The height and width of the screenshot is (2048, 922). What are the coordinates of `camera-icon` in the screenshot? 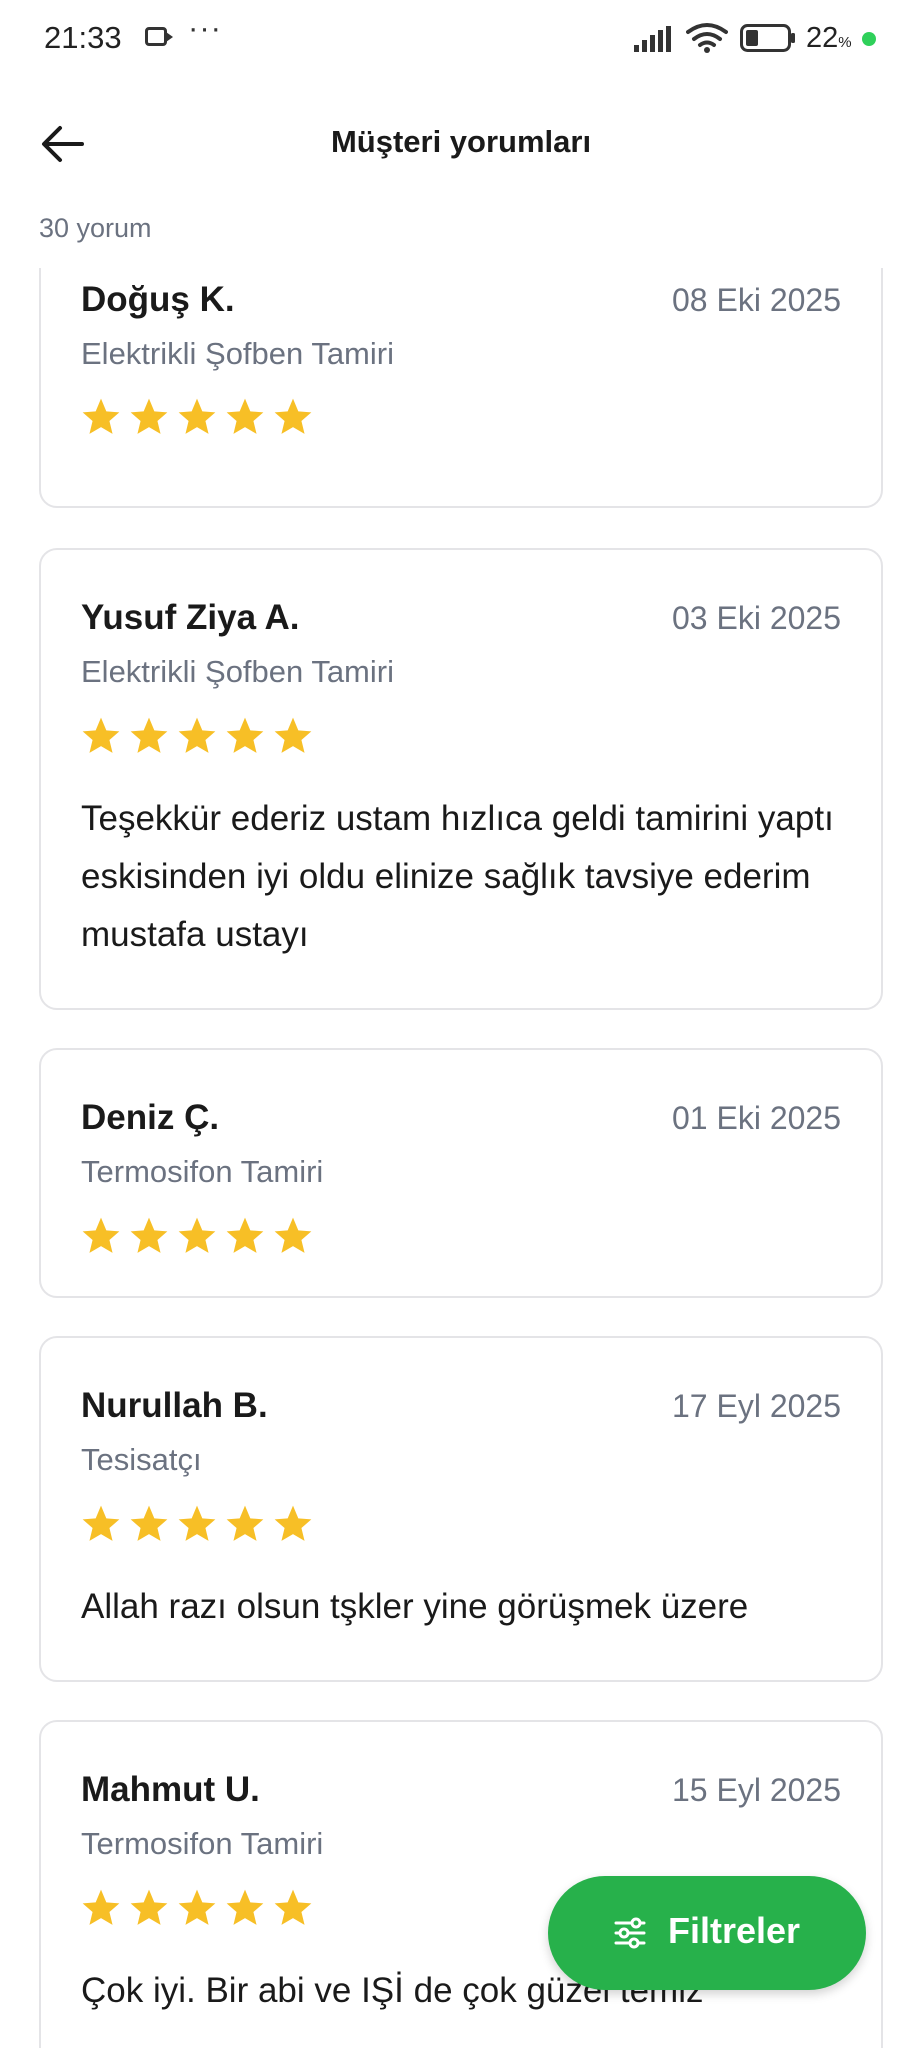 It's located at (159, 36).